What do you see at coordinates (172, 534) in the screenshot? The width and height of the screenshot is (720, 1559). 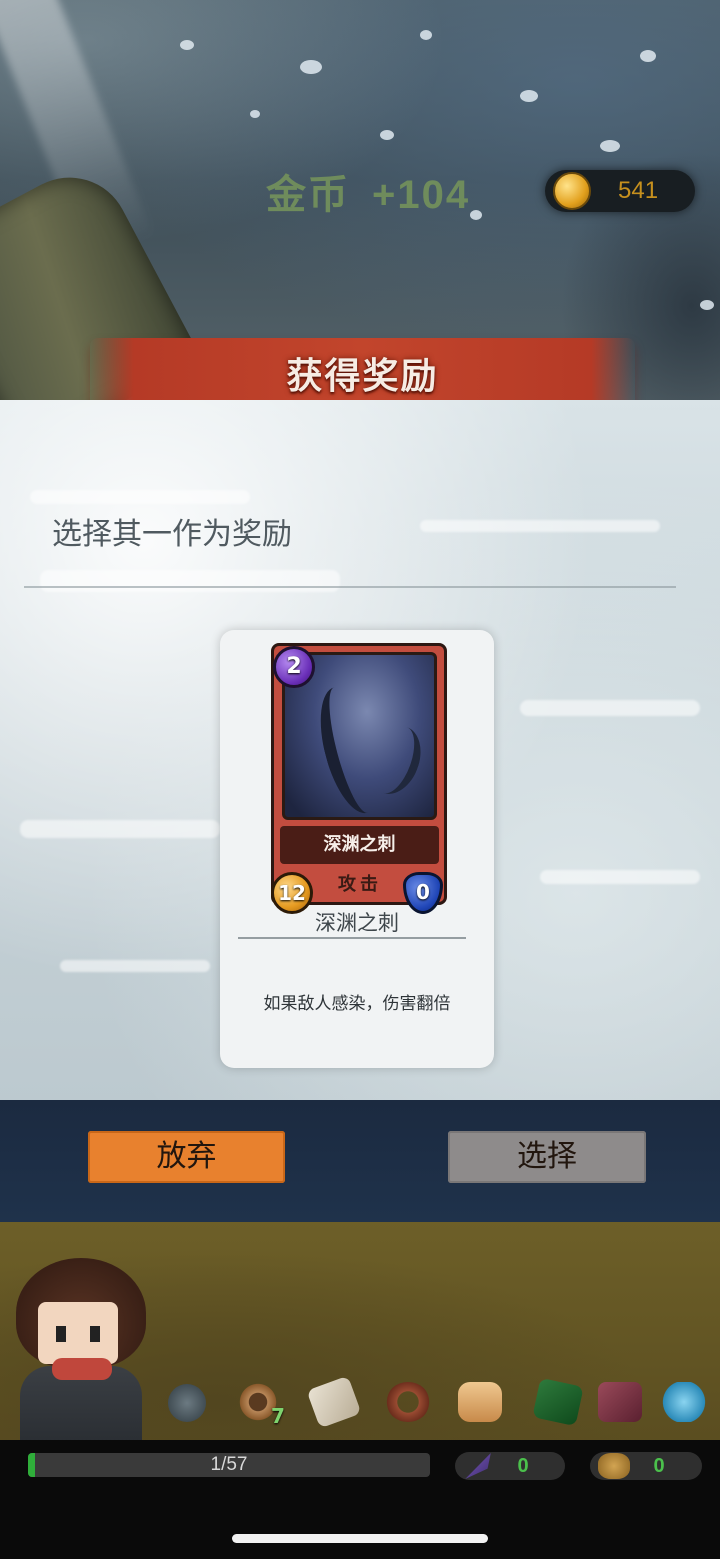 I see `choose-reward-hint: 选择其一作为奖励` at bounding box center [172, 534].